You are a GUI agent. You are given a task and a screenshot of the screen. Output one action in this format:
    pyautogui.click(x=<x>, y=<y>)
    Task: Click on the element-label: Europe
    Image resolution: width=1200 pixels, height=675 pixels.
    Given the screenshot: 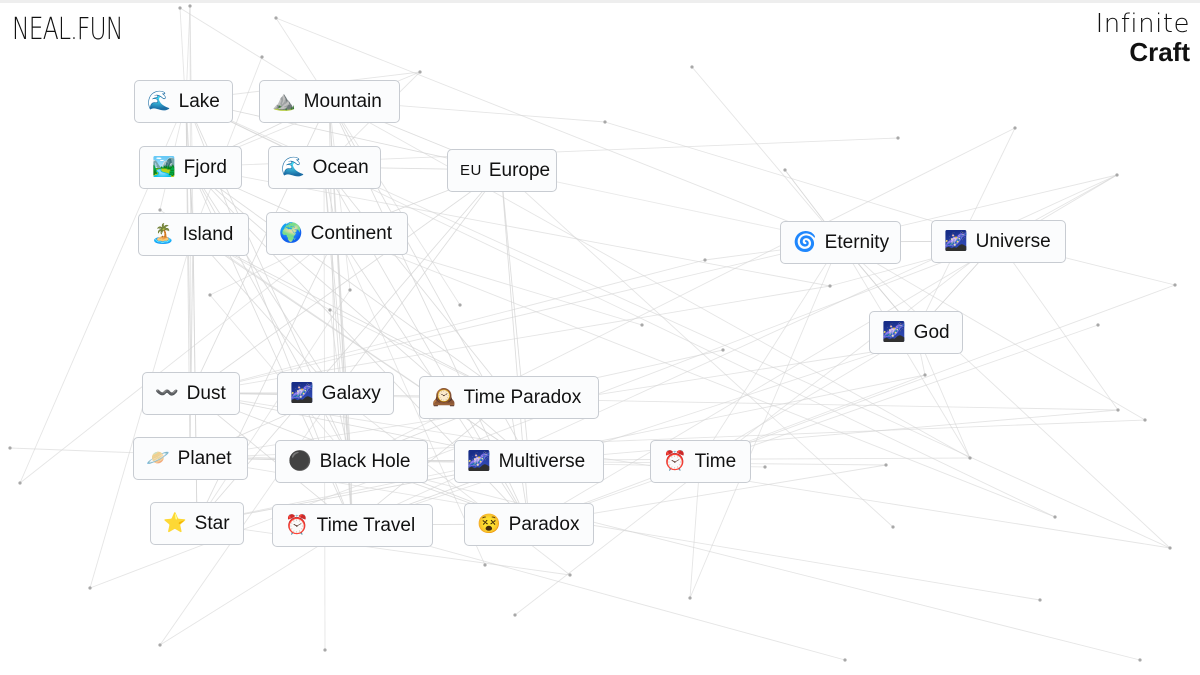 What is the action you would take?
    pyautogui.click(x=519, y=170)
    